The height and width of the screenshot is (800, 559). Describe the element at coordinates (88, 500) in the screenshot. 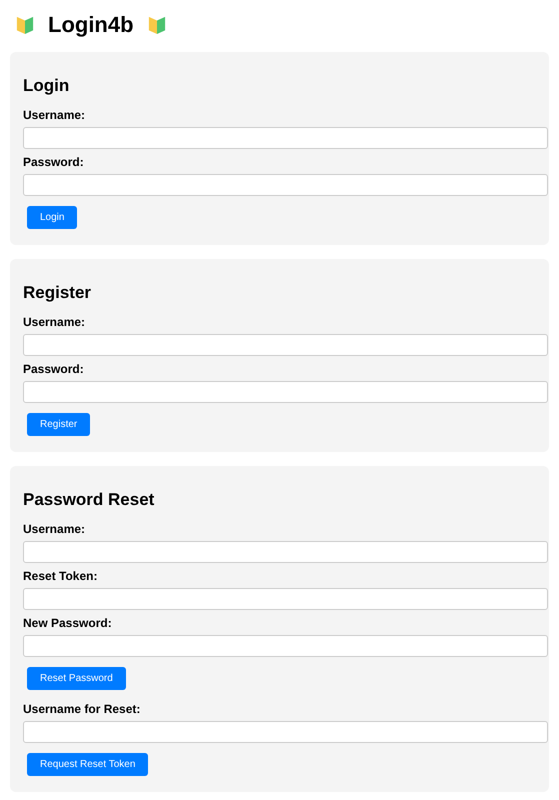

I see `section-heading: Password Reset` at that location.